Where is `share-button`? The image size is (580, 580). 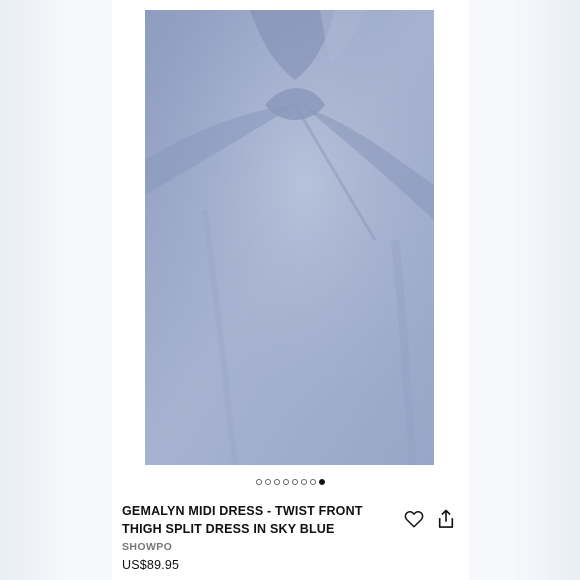 share-button is located at coordinates (446, 519).